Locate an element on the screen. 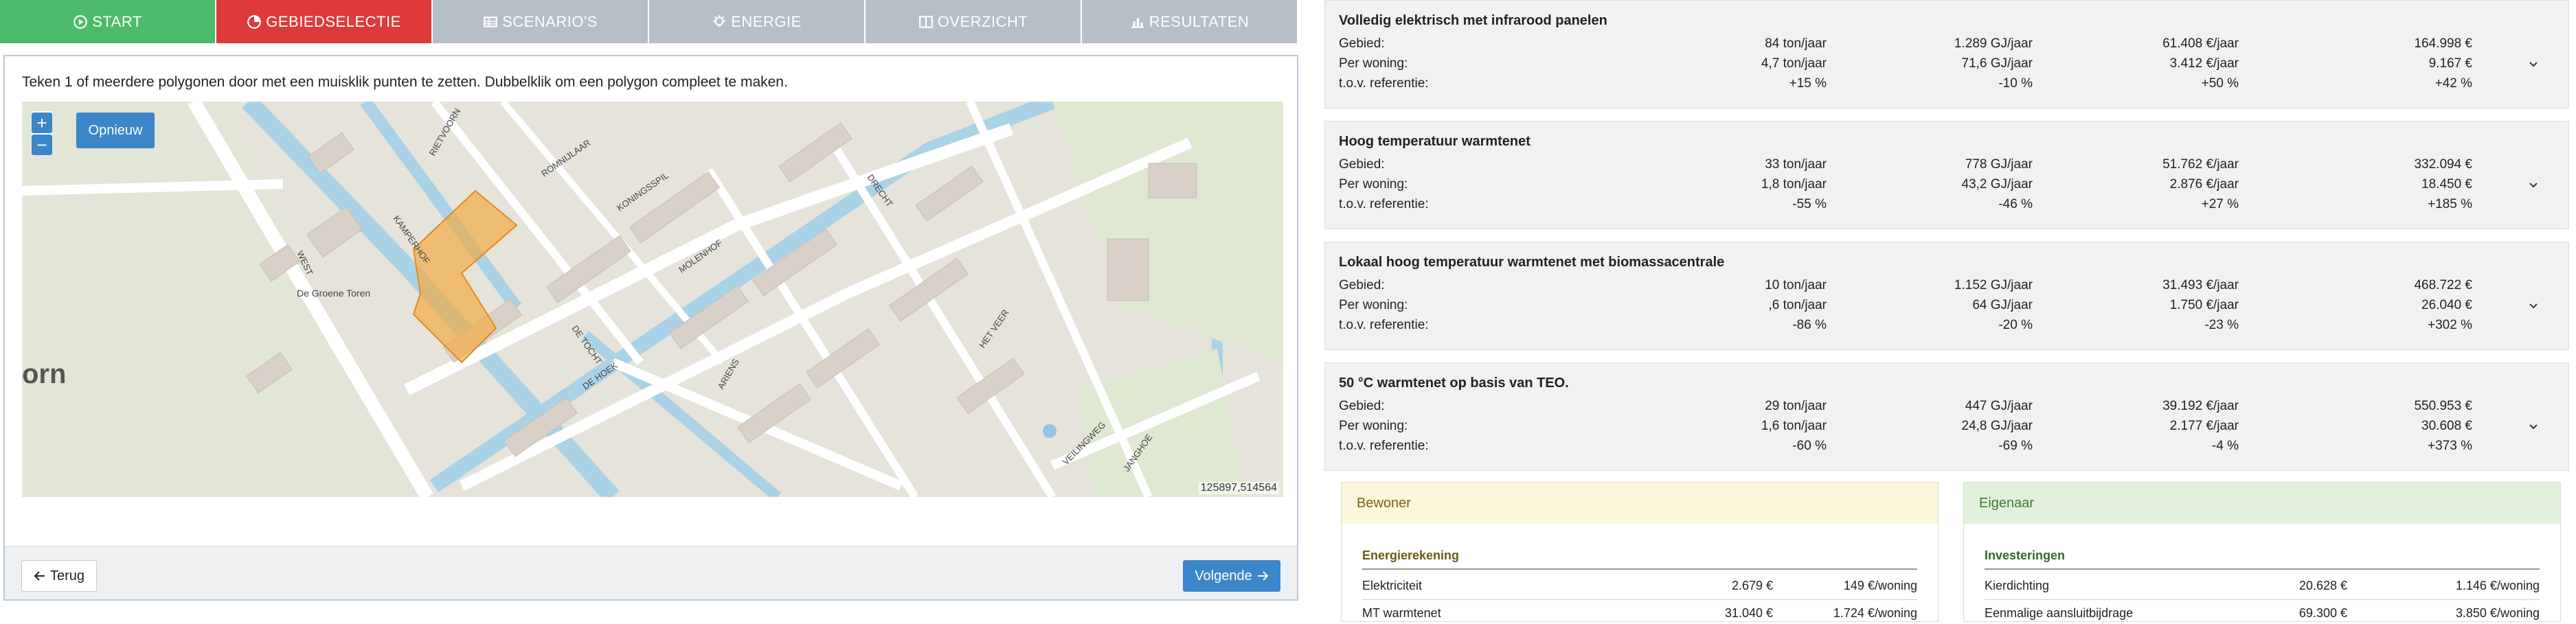  investment-value: 164.998 € is located at coordinates (2443, 43).